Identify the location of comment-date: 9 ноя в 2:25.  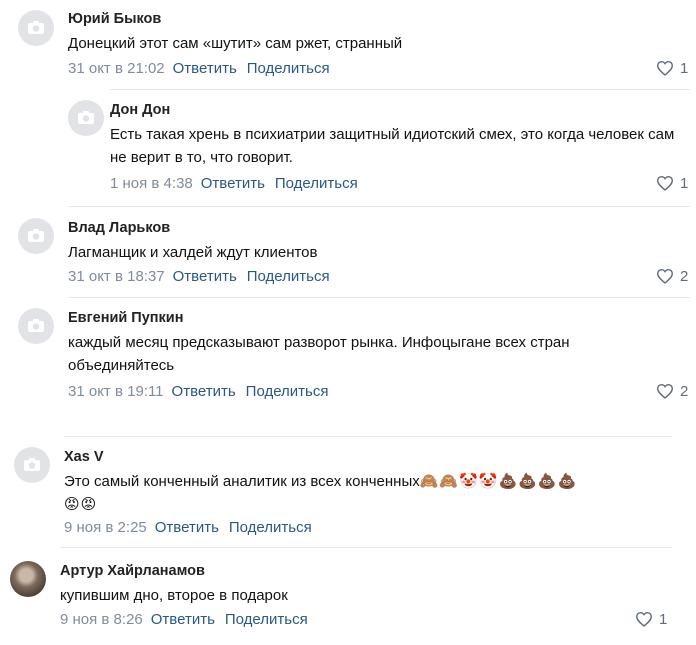
(105, 527).